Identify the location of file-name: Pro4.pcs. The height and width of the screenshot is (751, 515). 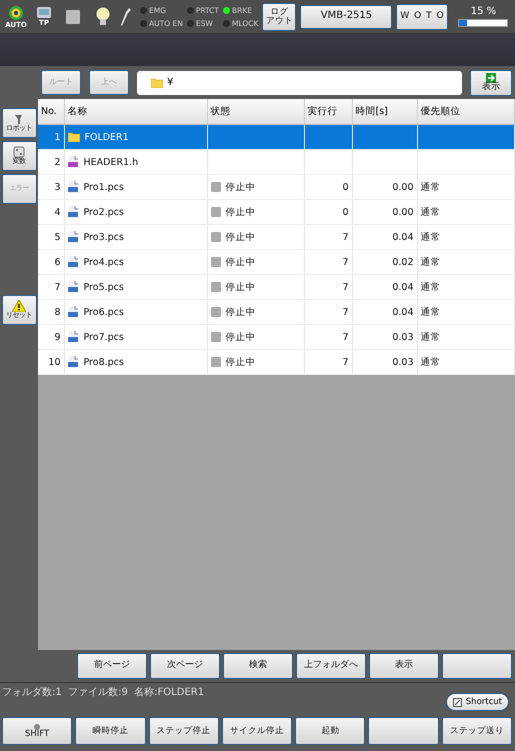
(104, 262).